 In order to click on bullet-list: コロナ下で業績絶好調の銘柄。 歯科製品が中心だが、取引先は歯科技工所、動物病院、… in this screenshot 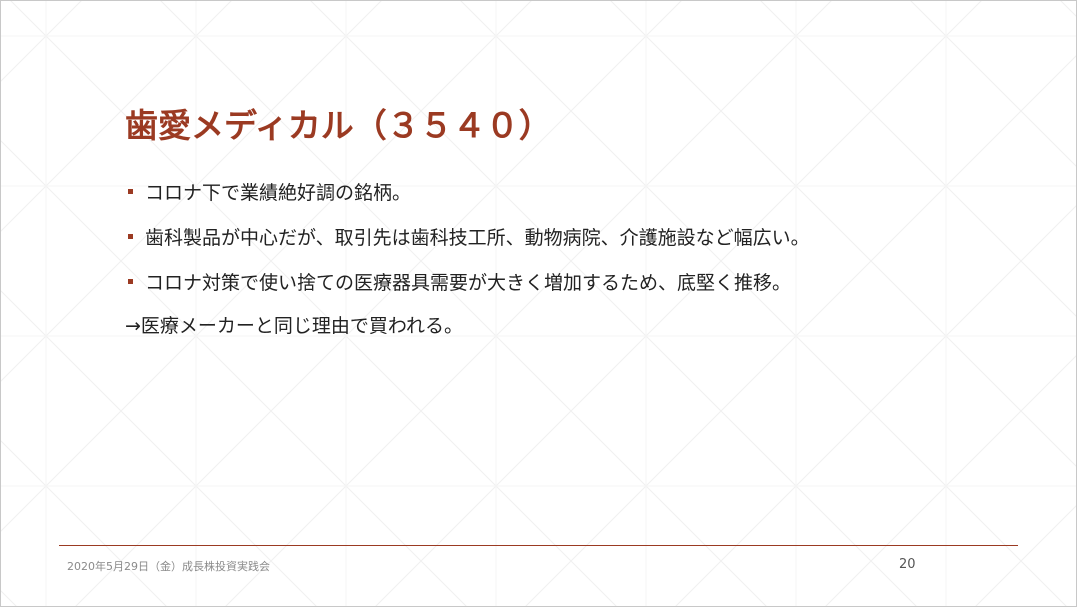, I will do `click(467, 246)`.